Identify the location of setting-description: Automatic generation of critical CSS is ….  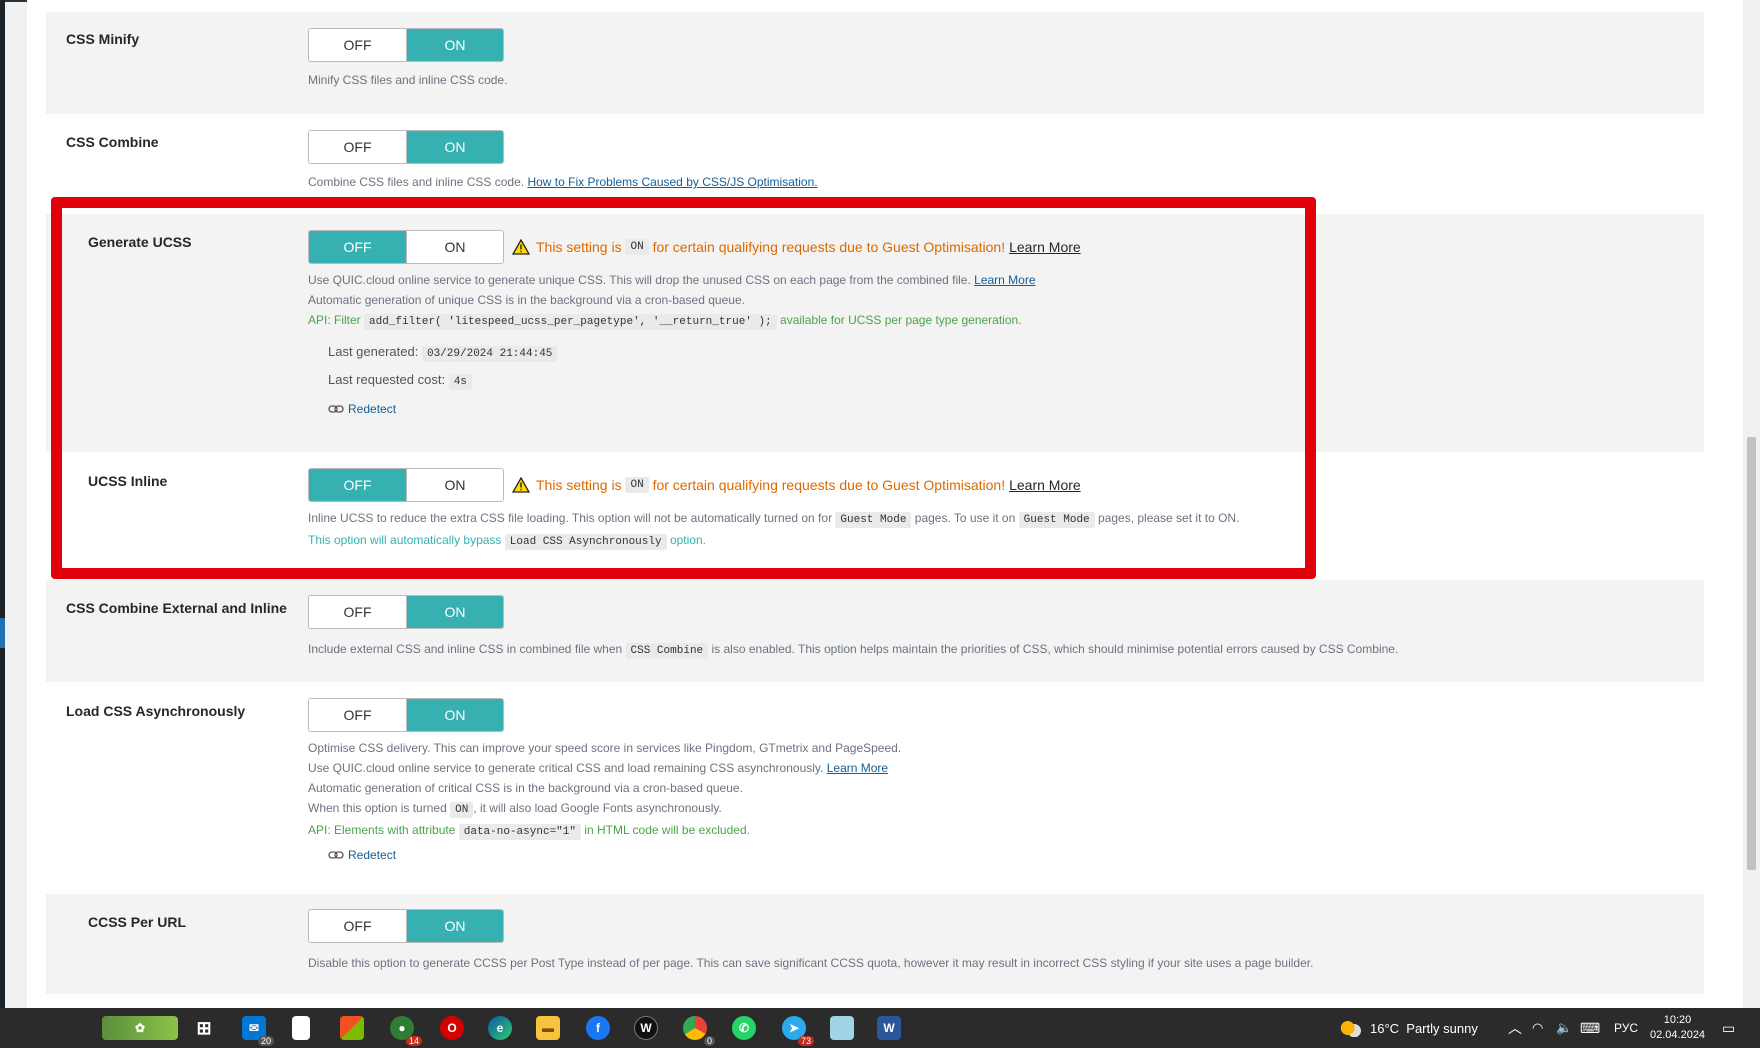
(525, 788).